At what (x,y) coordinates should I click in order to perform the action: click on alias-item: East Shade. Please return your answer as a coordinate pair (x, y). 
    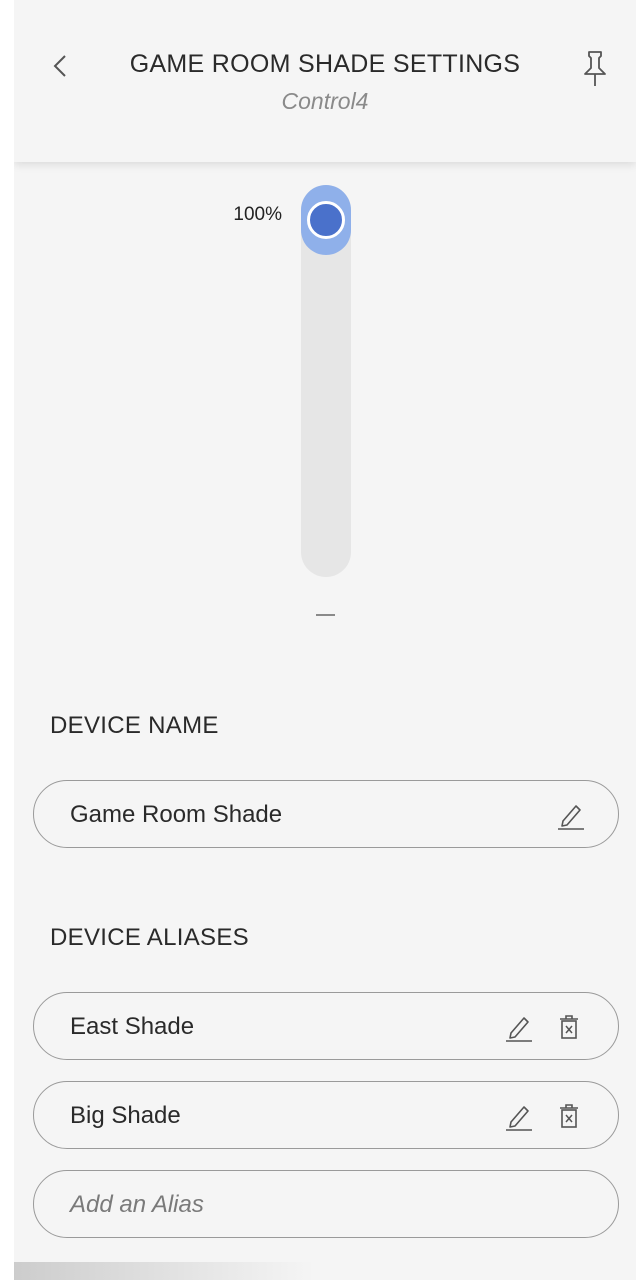
    Looking at the image, I should click on (326, 1026).